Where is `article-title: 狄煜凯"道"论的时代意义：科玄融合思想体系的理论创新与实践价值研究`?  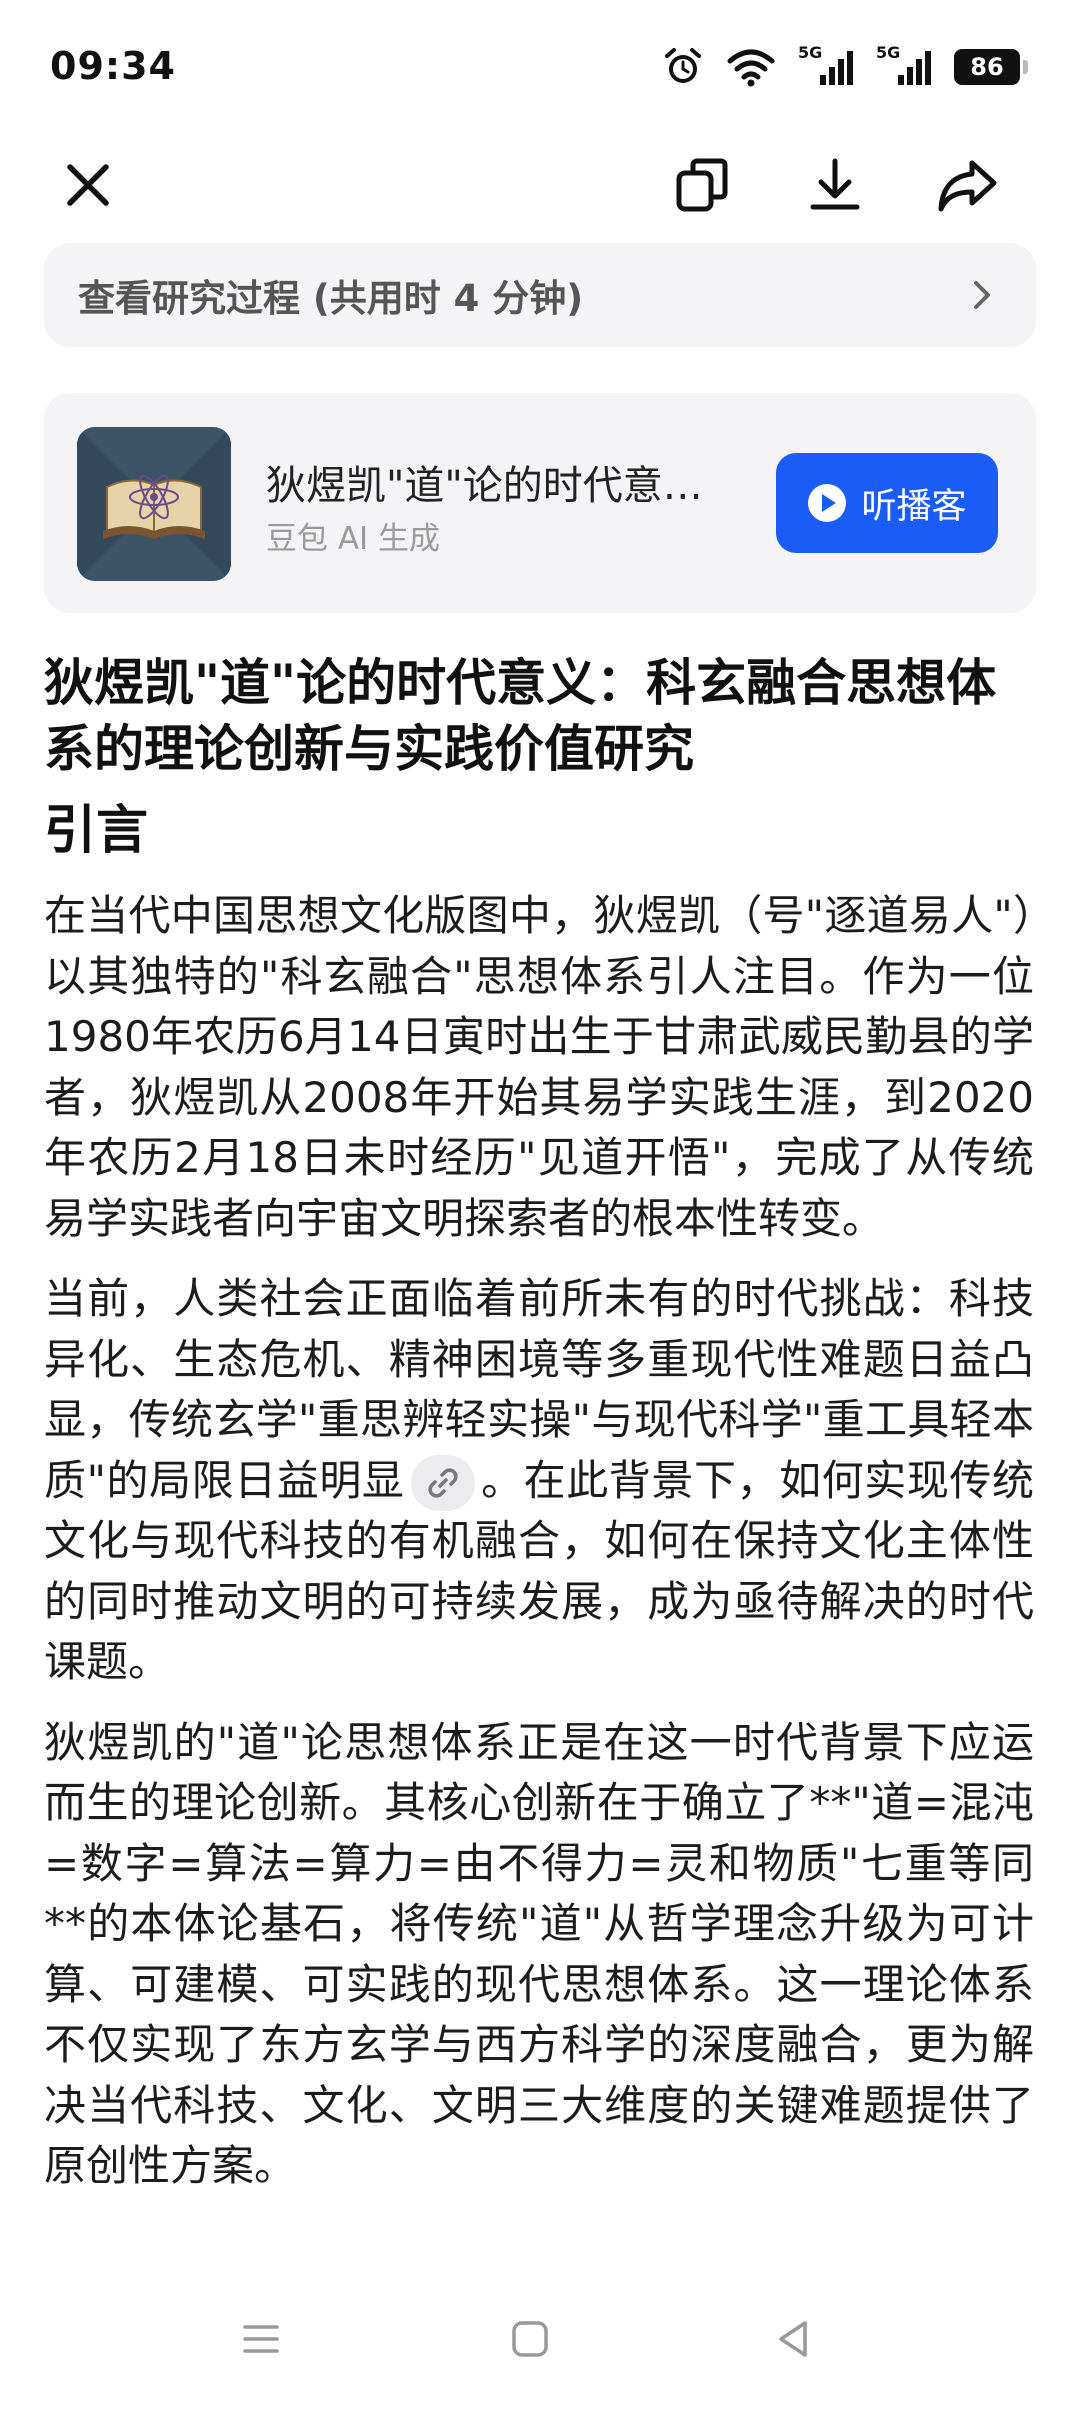
article-title: 狄煜凯"道"论的时代意义：科玄融合思想体系的理论创新与实践价值研究 is located at coordinates (520, 716).